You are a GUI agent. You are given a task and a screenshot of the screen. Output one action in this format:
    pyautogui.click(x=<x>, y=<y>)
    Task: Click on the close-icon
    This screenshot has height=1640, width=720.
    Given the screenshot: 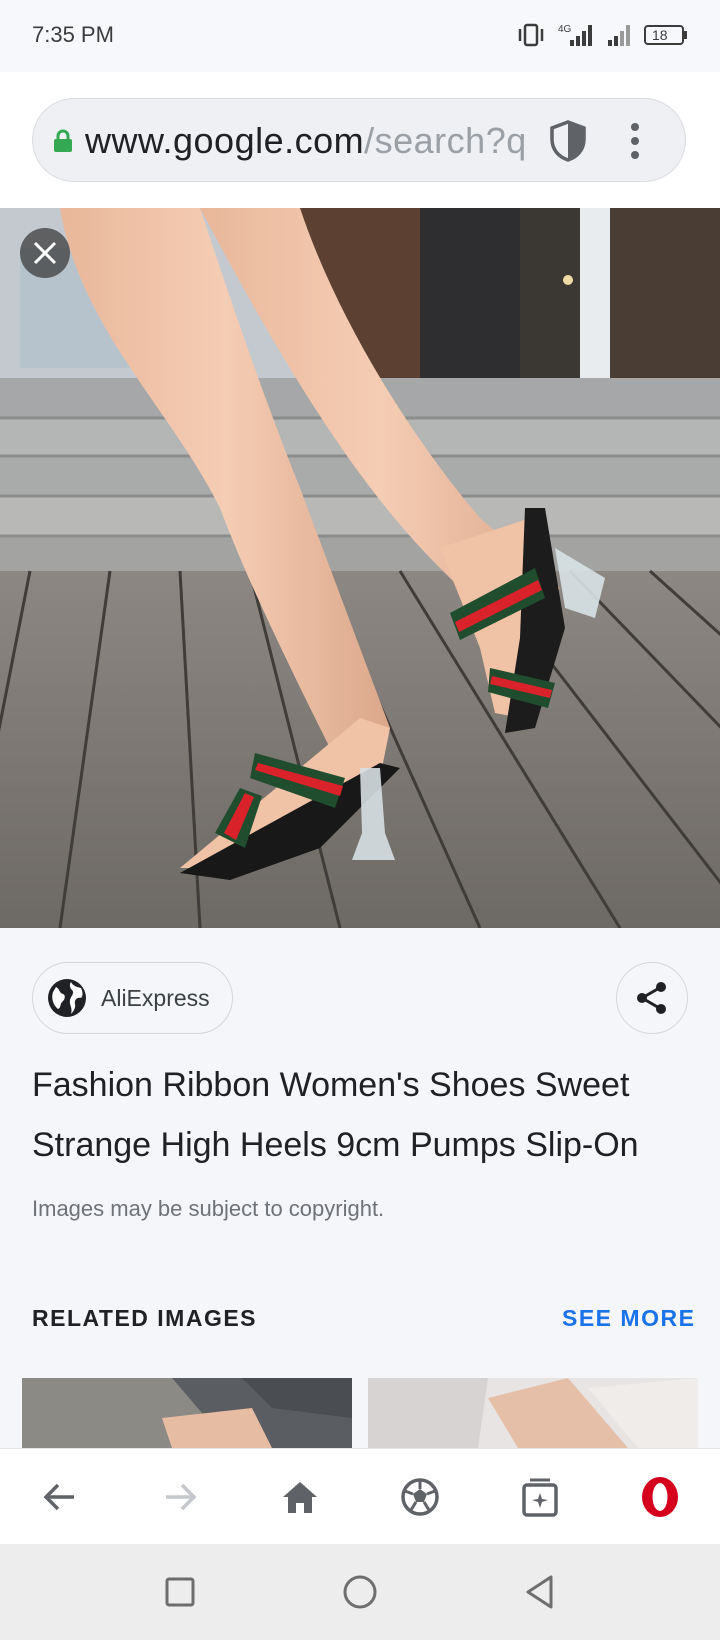 What is the action you would take?
    pyautogui.click(x=45, y=253)
    